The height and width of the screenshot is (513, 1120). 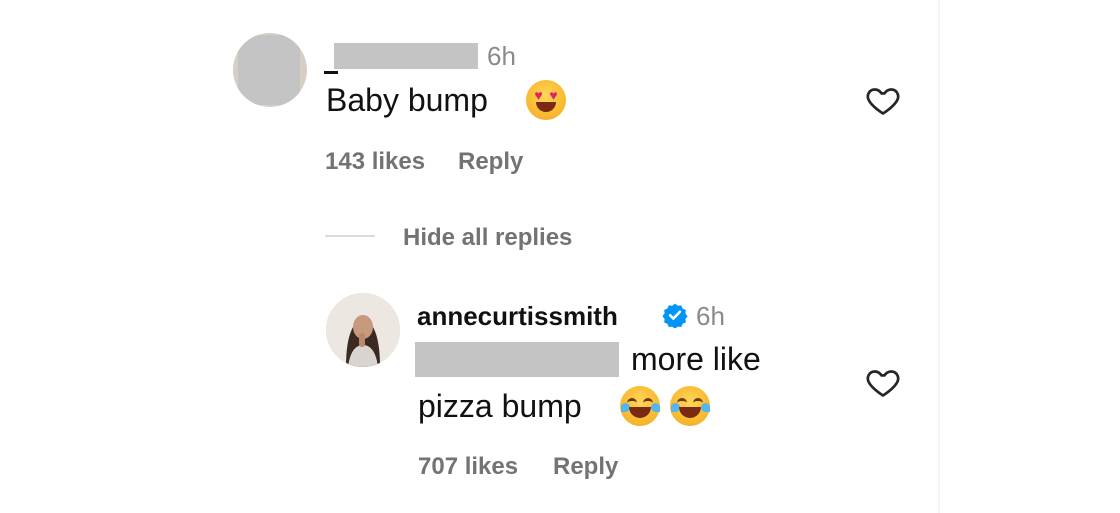 I want to click on reply-reply-button: Reply, so click(x=585, y=467).